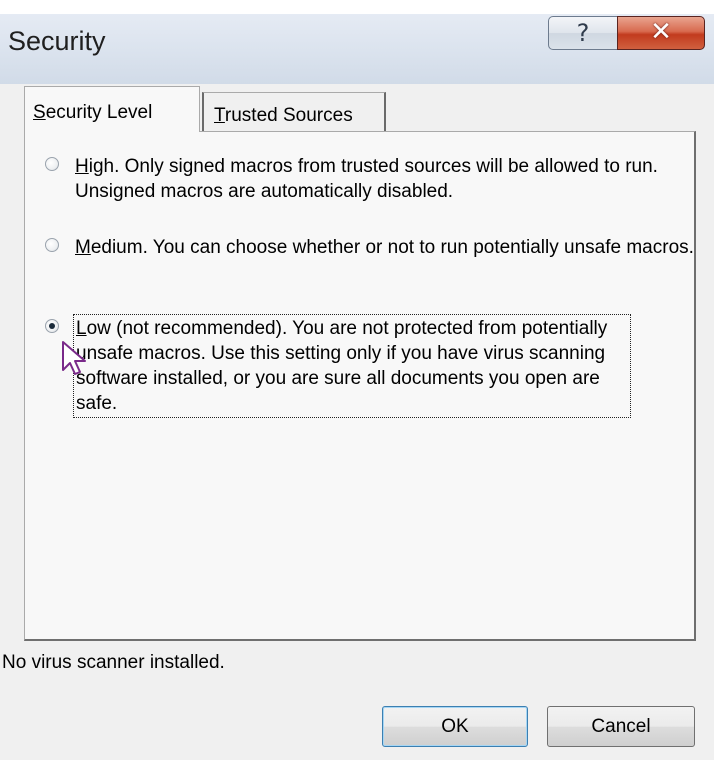 This screenshot has width=714, height=760. What do you see at coordinates (74, 358) in the screenshot?
I see `mouse-cursor-icon` at bounding box center [74, 358].